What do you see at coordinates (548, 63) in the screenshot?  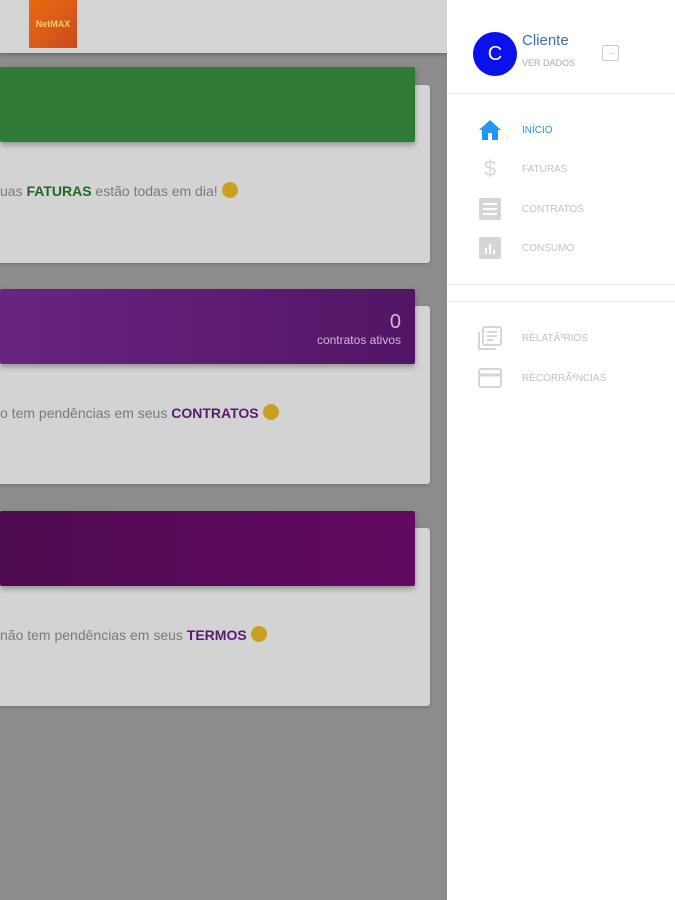 I see `view-data-link: VER DADOS` at bounding box center [548, 63].